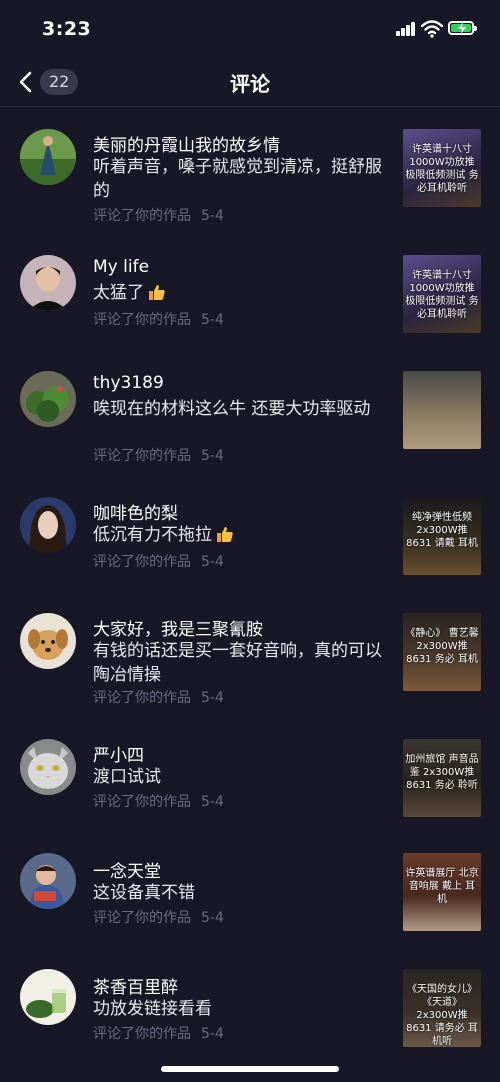 This screenshot has width=500, height=1082. I want to click on cat-avatar-icon, so click(48, 767).